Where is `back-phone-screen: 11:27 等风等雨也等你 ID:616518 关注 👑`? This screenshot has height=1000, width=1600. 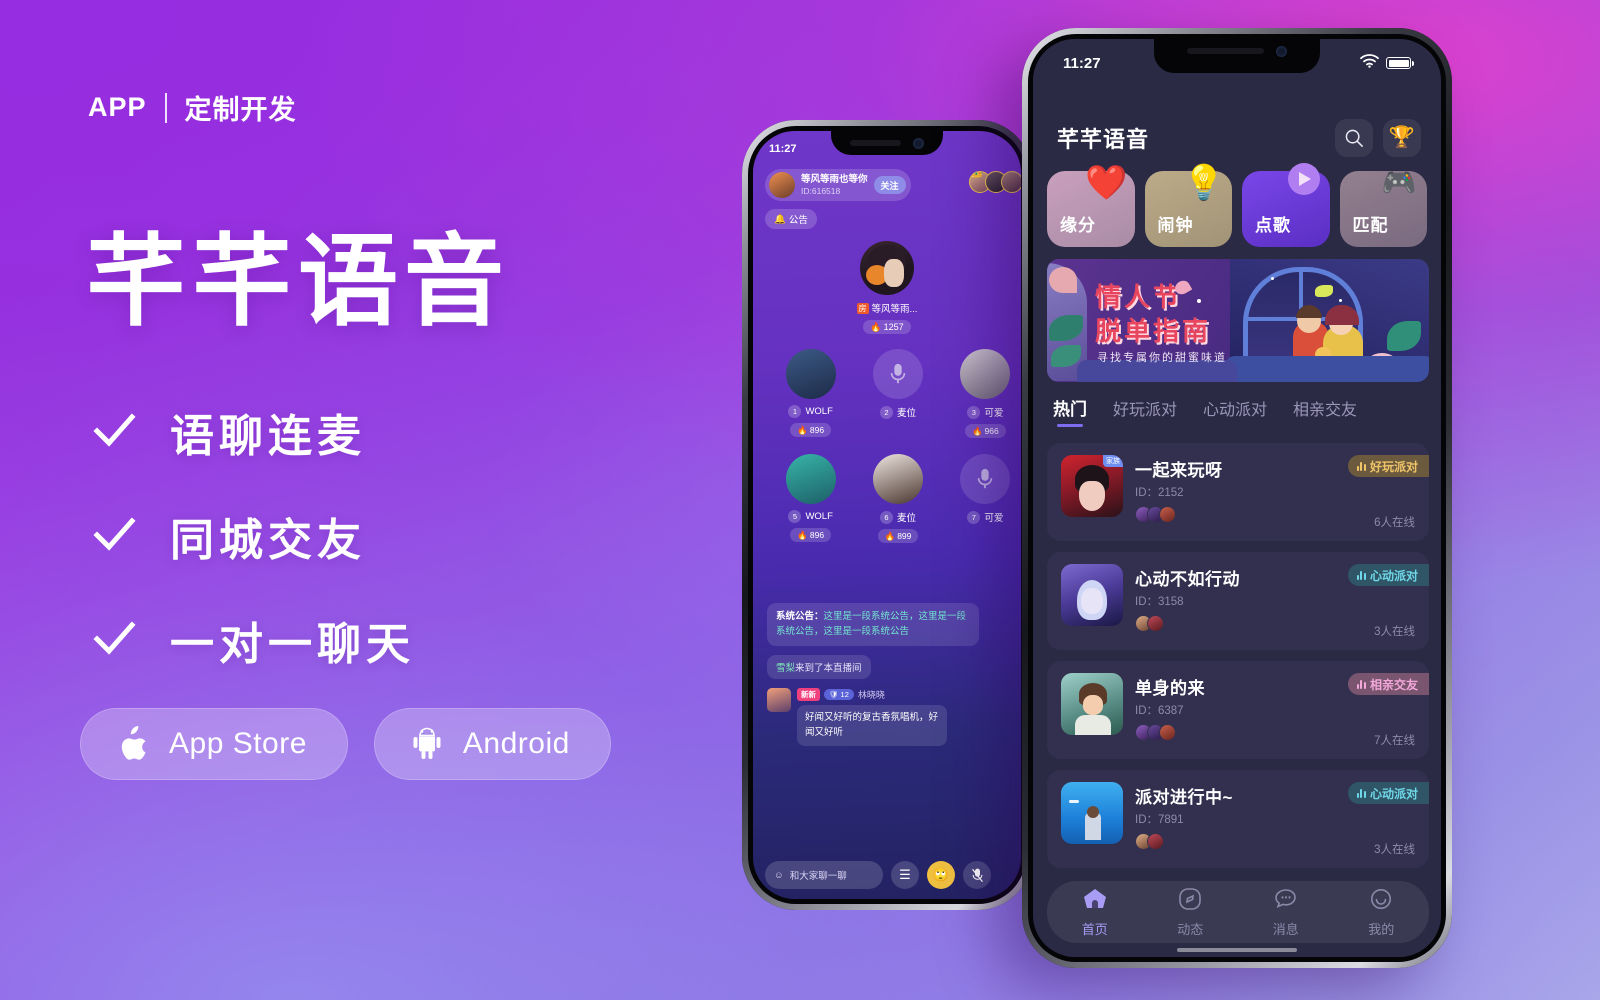
back-phone-screen: 11:27 等风等雨也等你 ID:616518 关注 👑 is located at coordinates (887, 515).